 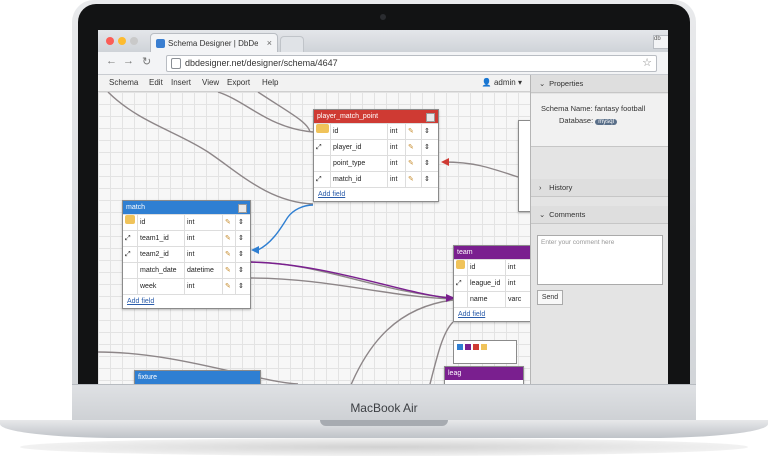 I want to click on table-league: leag, so click(x=484, y=375).